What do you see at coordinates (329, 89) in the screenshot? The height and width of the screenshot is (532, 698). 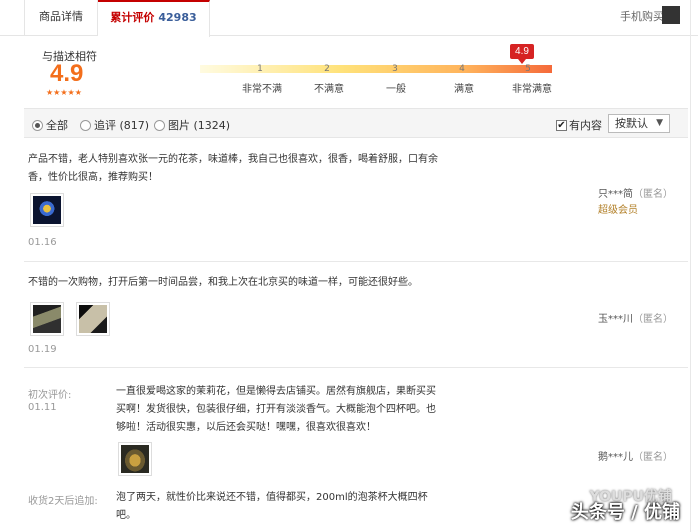 I see `scale-label: 不满意` at bounding box center [329, 89].